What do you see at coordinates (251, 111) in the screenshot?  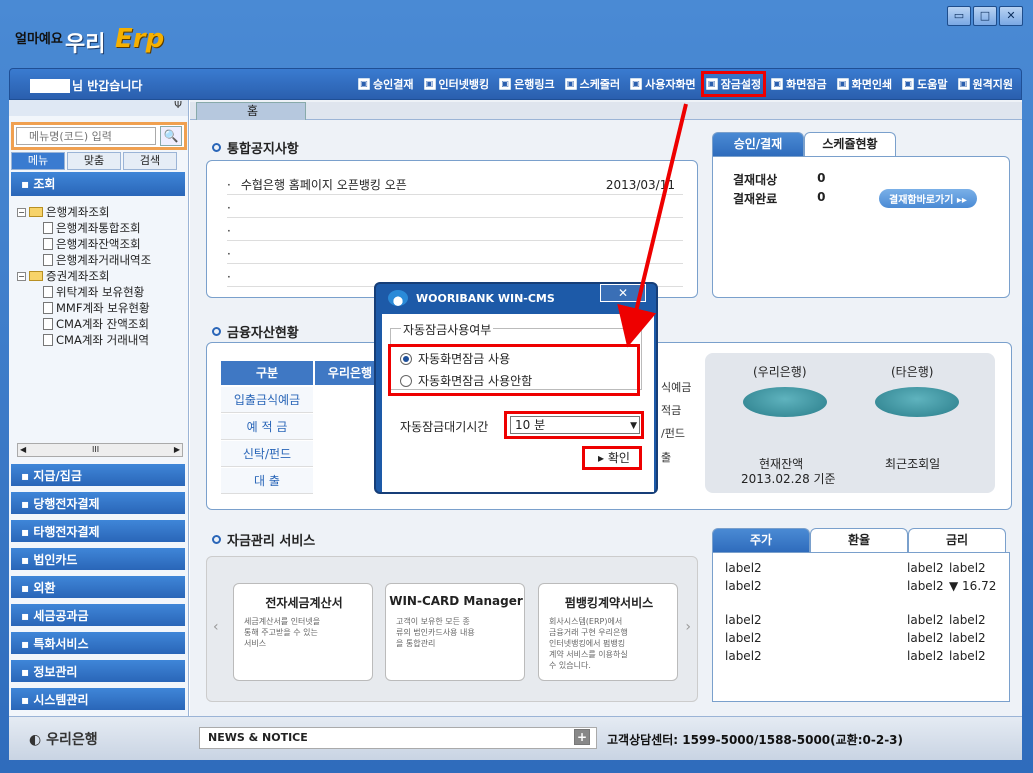 I see `tab-home: 홈` at bounding box center [251, 111].